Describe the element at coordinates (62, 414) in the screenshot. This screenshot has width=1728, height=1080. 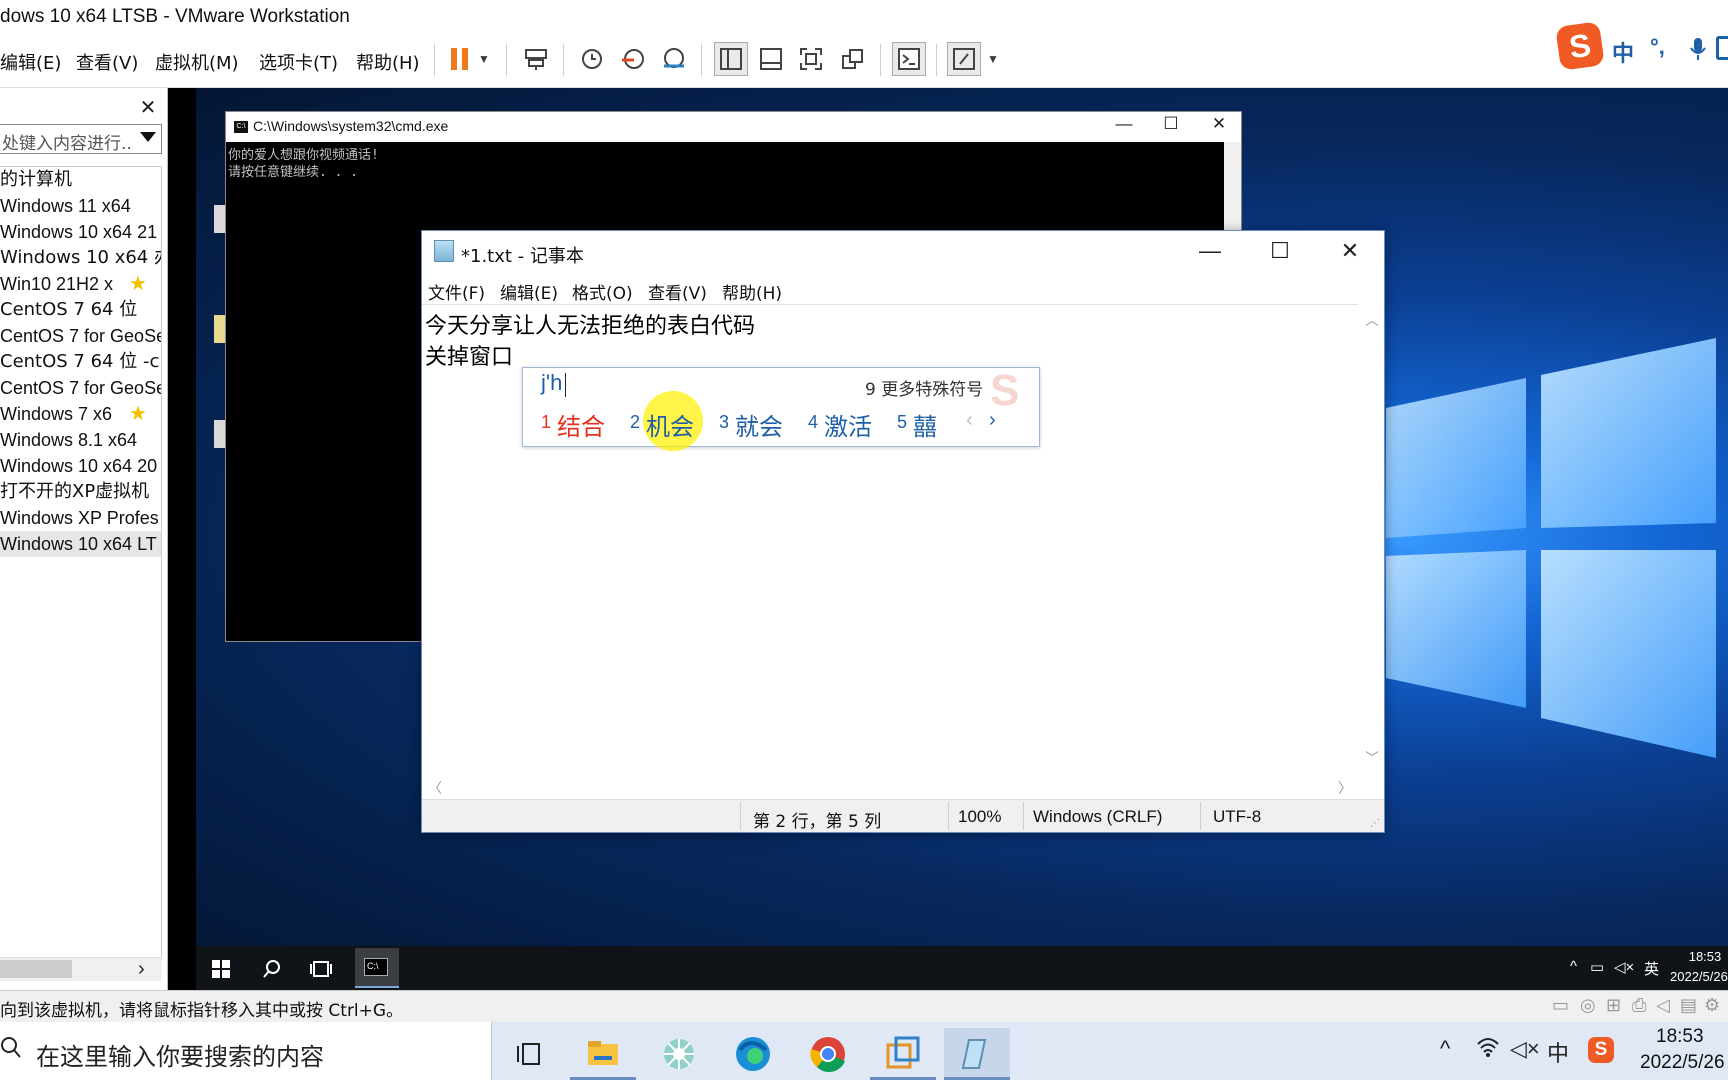
I see `library-item: Windows 7 x6` at that location.